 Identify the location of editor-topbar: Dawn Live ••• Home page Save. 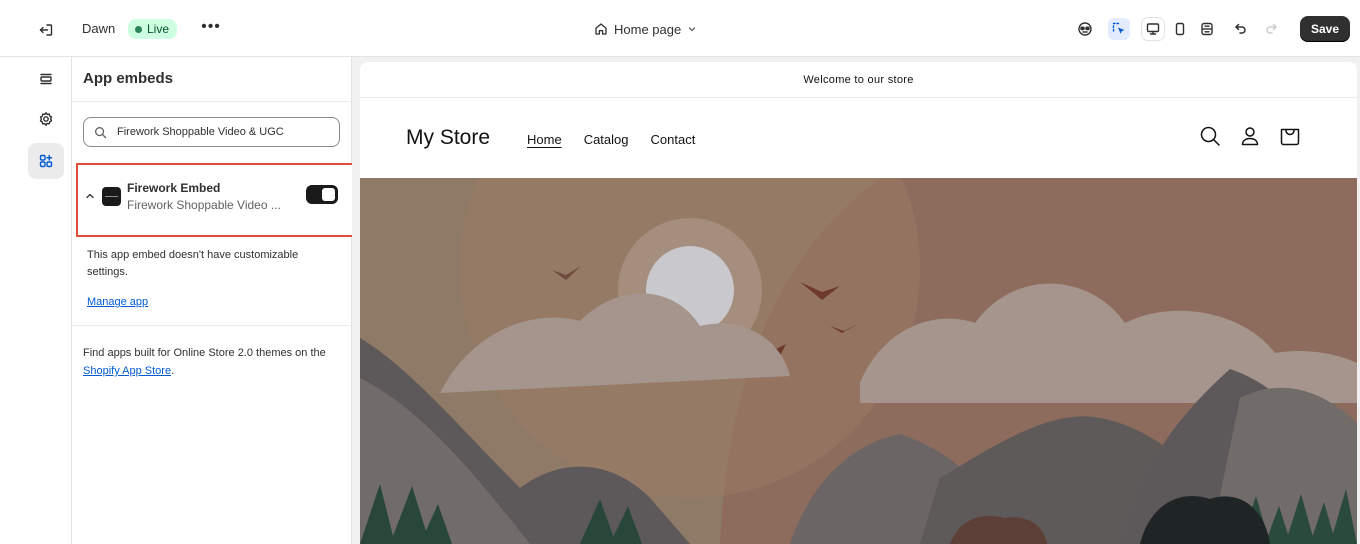
(680, 28).